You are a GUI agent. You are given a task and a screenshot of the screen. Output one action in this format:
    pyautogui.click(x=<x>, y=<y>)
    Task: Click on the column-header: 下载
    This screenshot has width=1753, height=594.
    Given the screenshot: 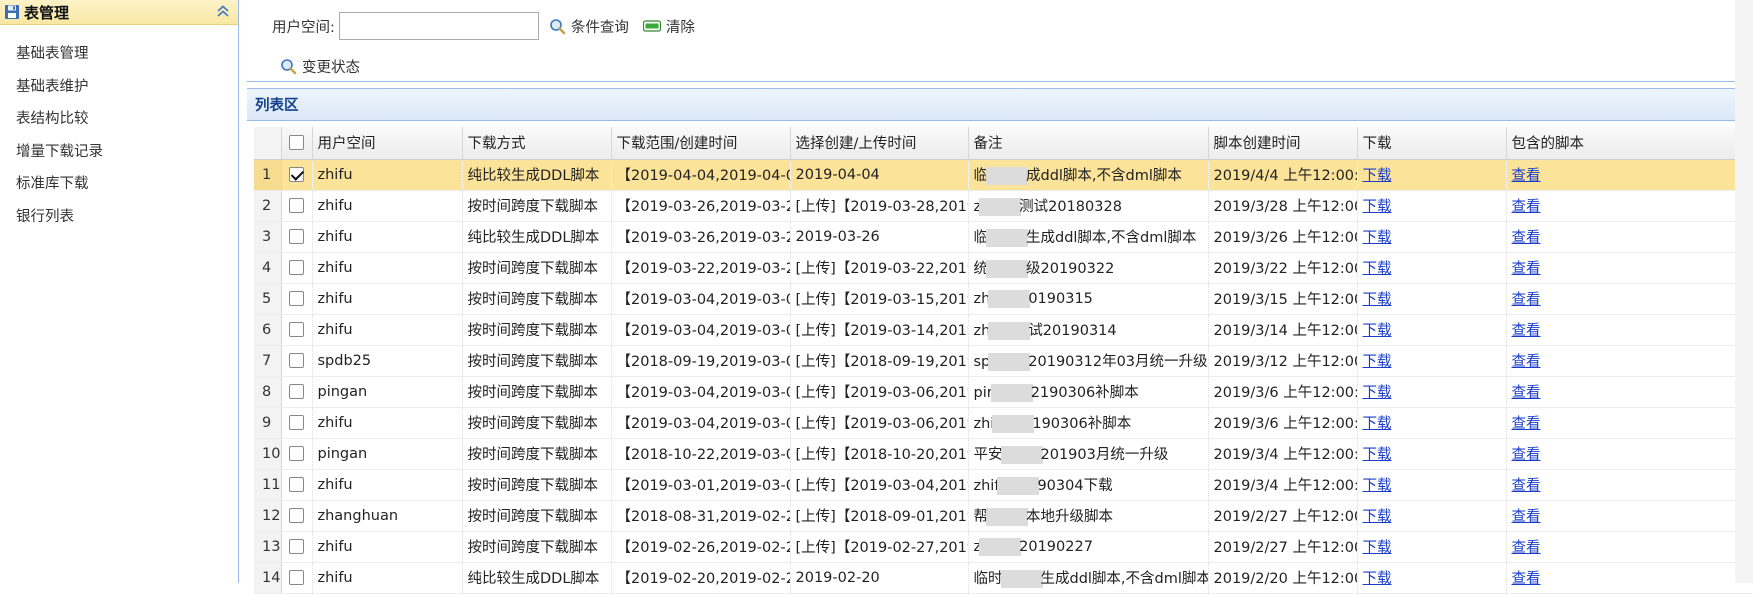 What is the action you would take?
    pyautogui.click(x=1432, y=143)
    